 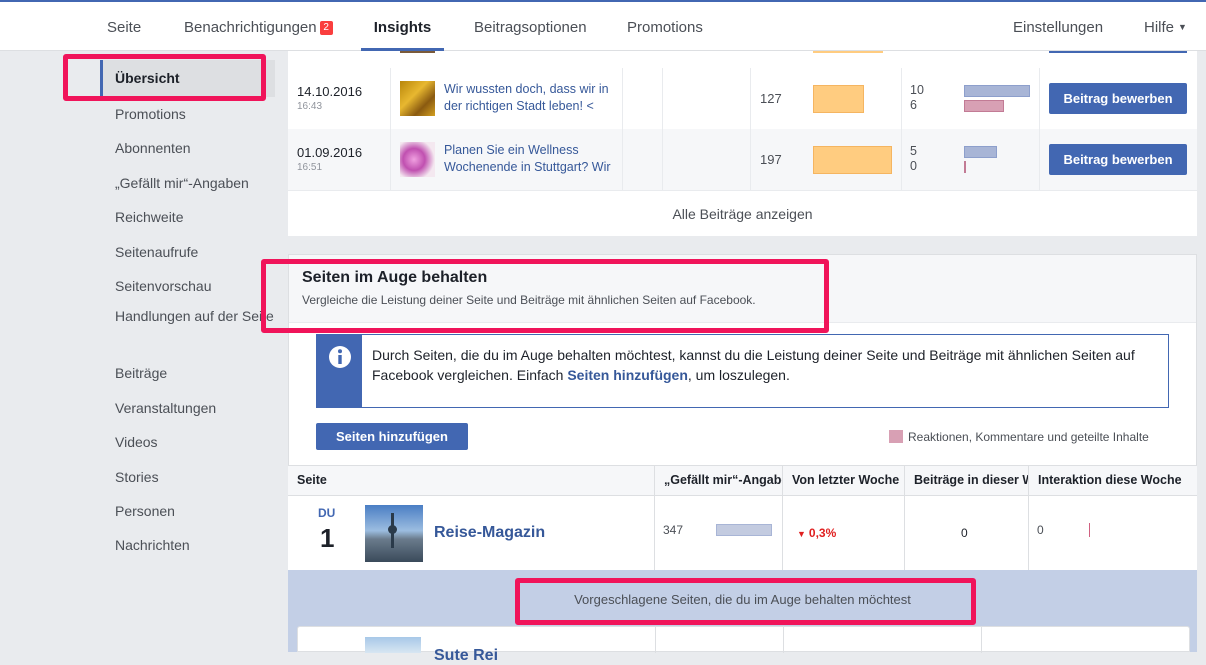 What do you see at coordinates (471, 480) in the screenshot?
I see `column-header-seite: Seite` at bounding box center [471, 480].